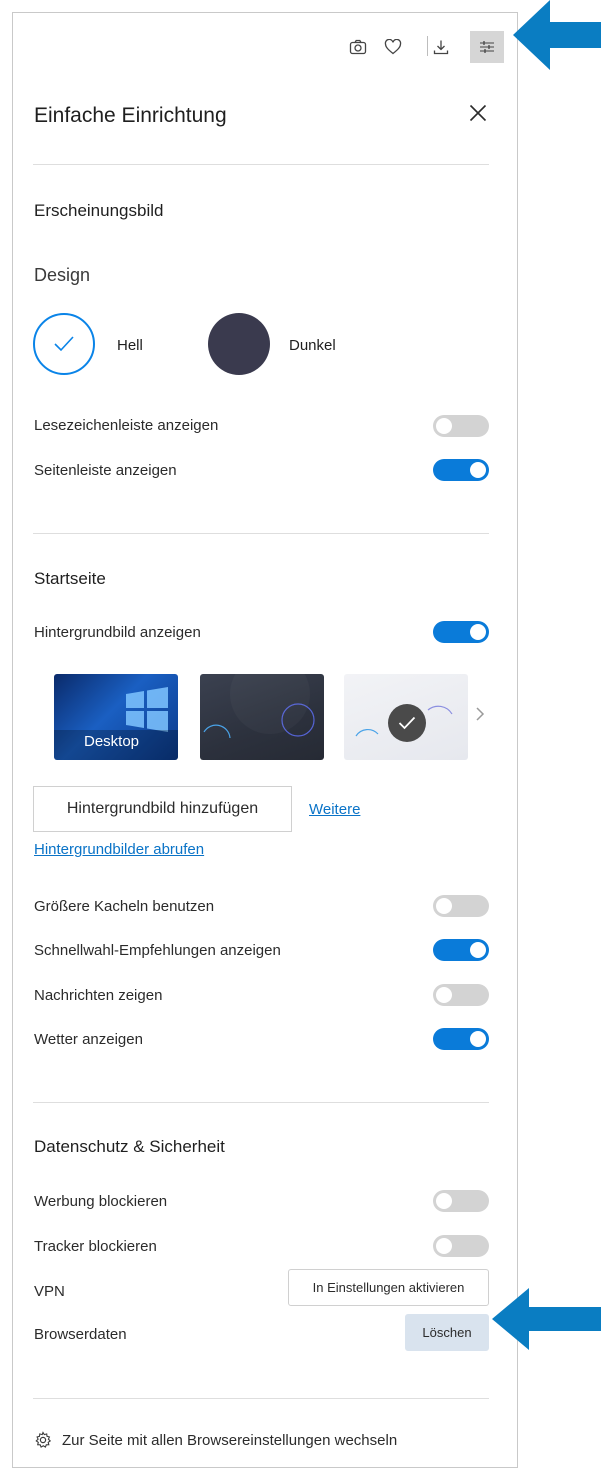 The image size is (601, 1472). What do you see at coordinates (487, 47) in the screenshot?
I see `sliders-icon` at bounding box center [487, 47].